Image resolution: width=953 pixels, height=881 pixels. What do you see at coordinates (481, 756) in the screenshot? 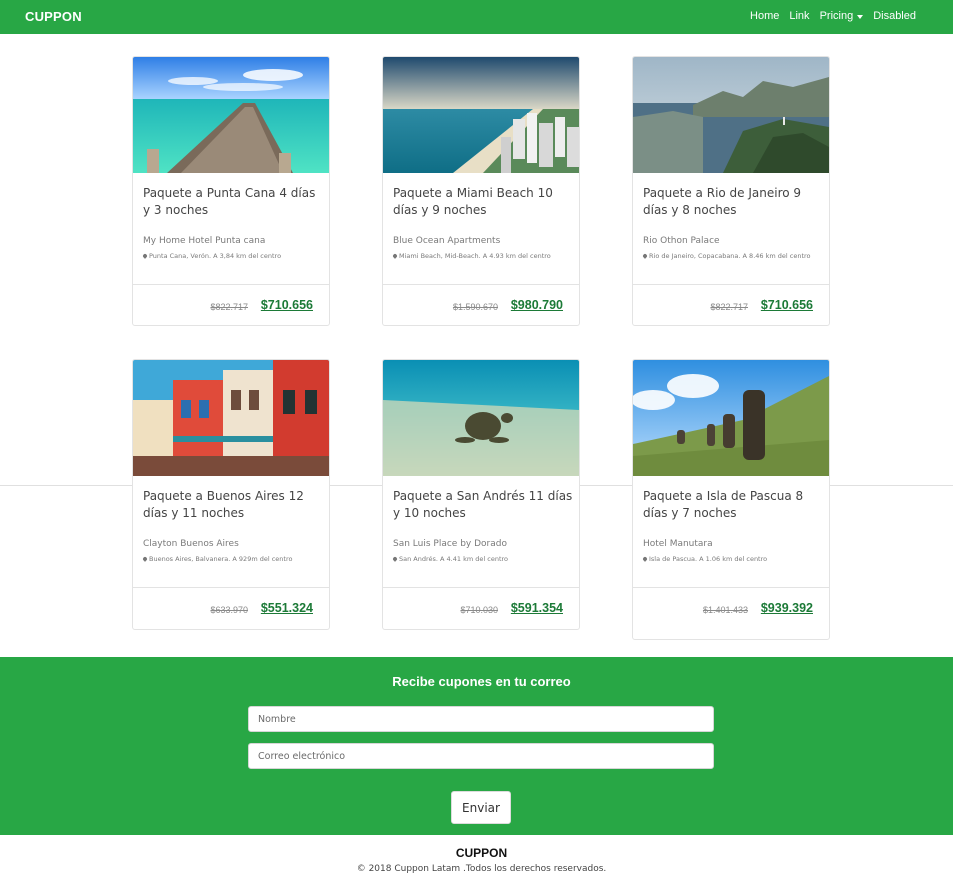
I see `email-input` at bounding box center [481, 756].